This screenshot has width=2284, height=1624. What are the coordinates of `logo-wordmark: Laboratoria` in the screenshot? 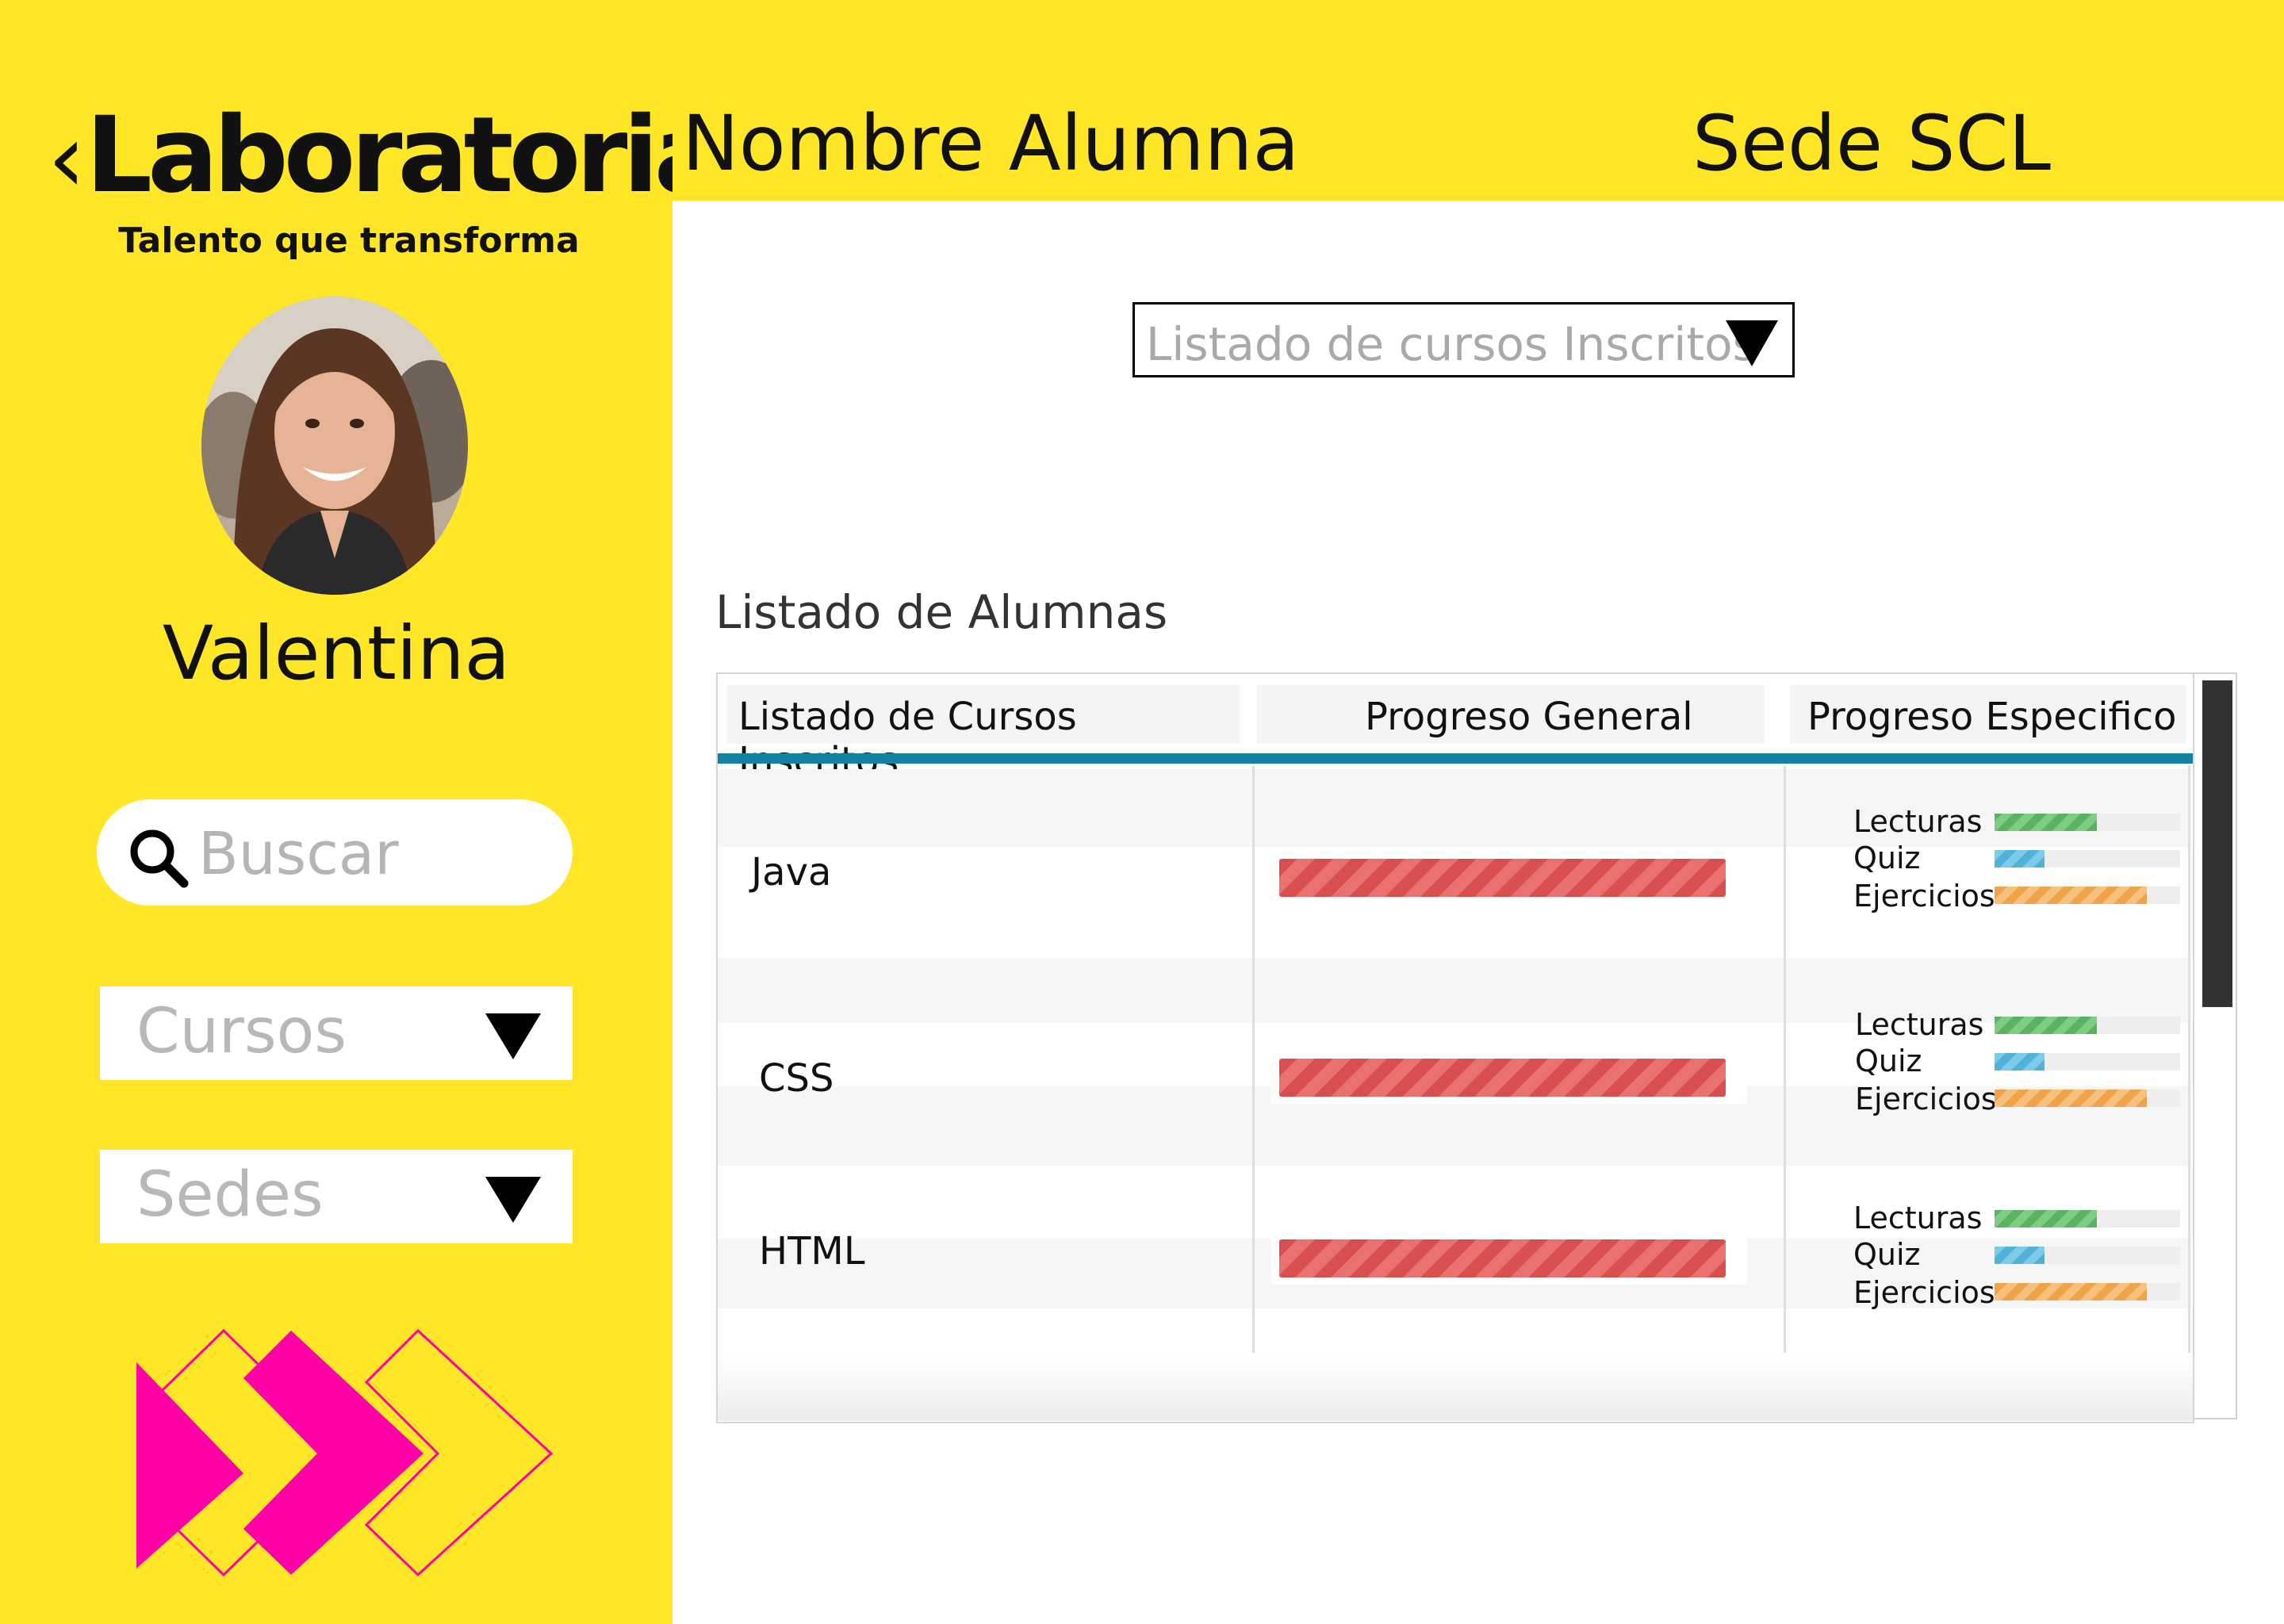 It's located at (405, 155).